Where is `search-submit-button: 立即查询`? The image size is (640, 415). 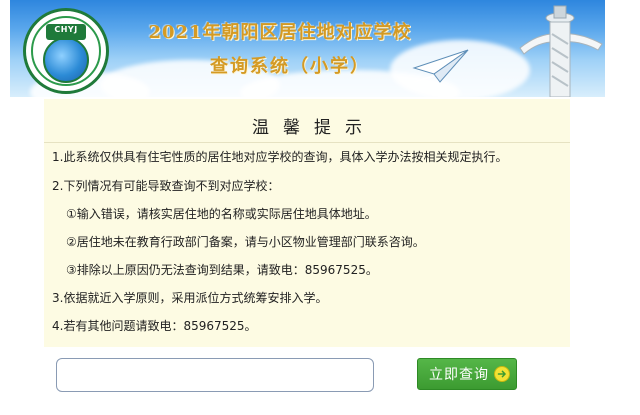 search-submit-button: 立即查询 is located at coordinates (467, 374).